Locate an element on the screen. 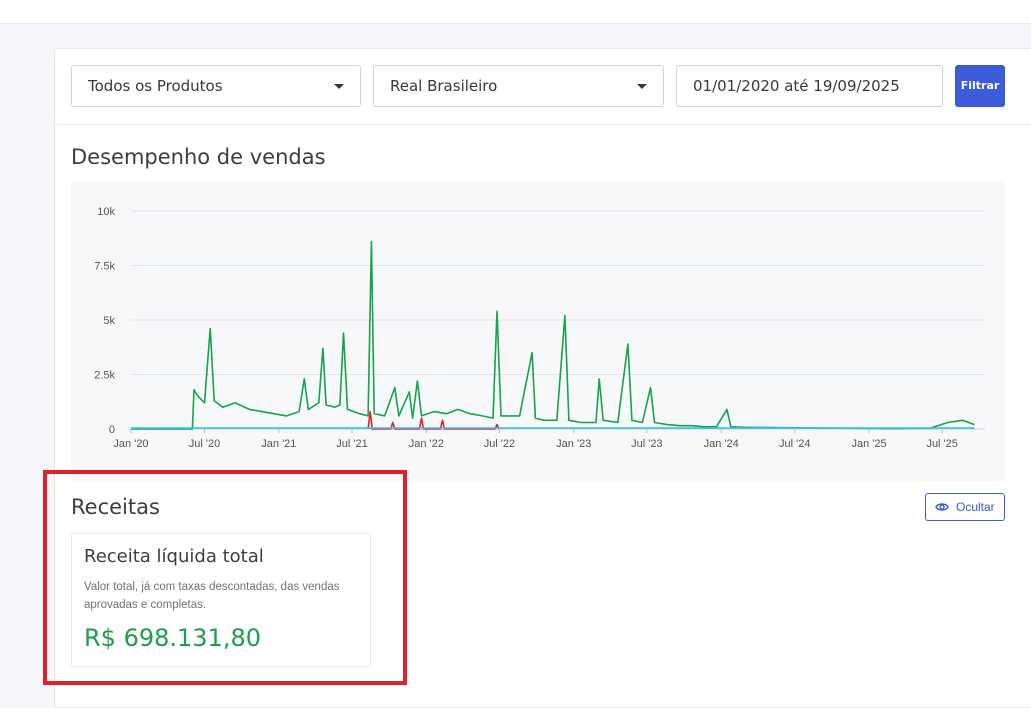 The image size is (1031, 708). x-tick-label: Jul '23 is located at coordinates (646, 444).